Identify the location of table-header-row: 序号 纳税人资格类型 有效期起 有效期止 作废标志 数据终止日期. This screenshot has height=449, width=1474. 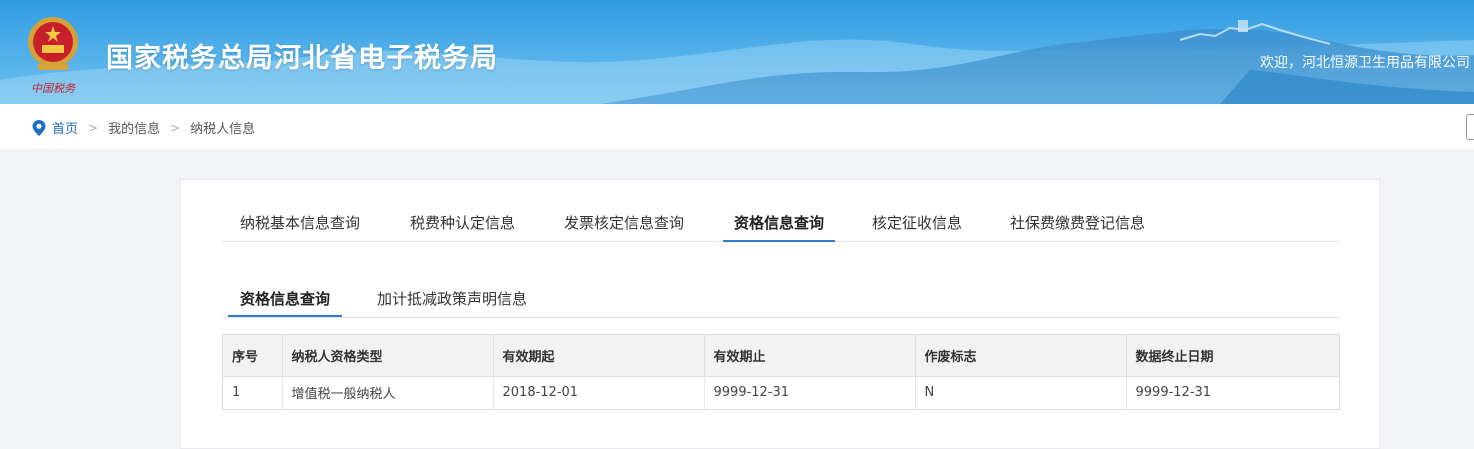
(781, 356).